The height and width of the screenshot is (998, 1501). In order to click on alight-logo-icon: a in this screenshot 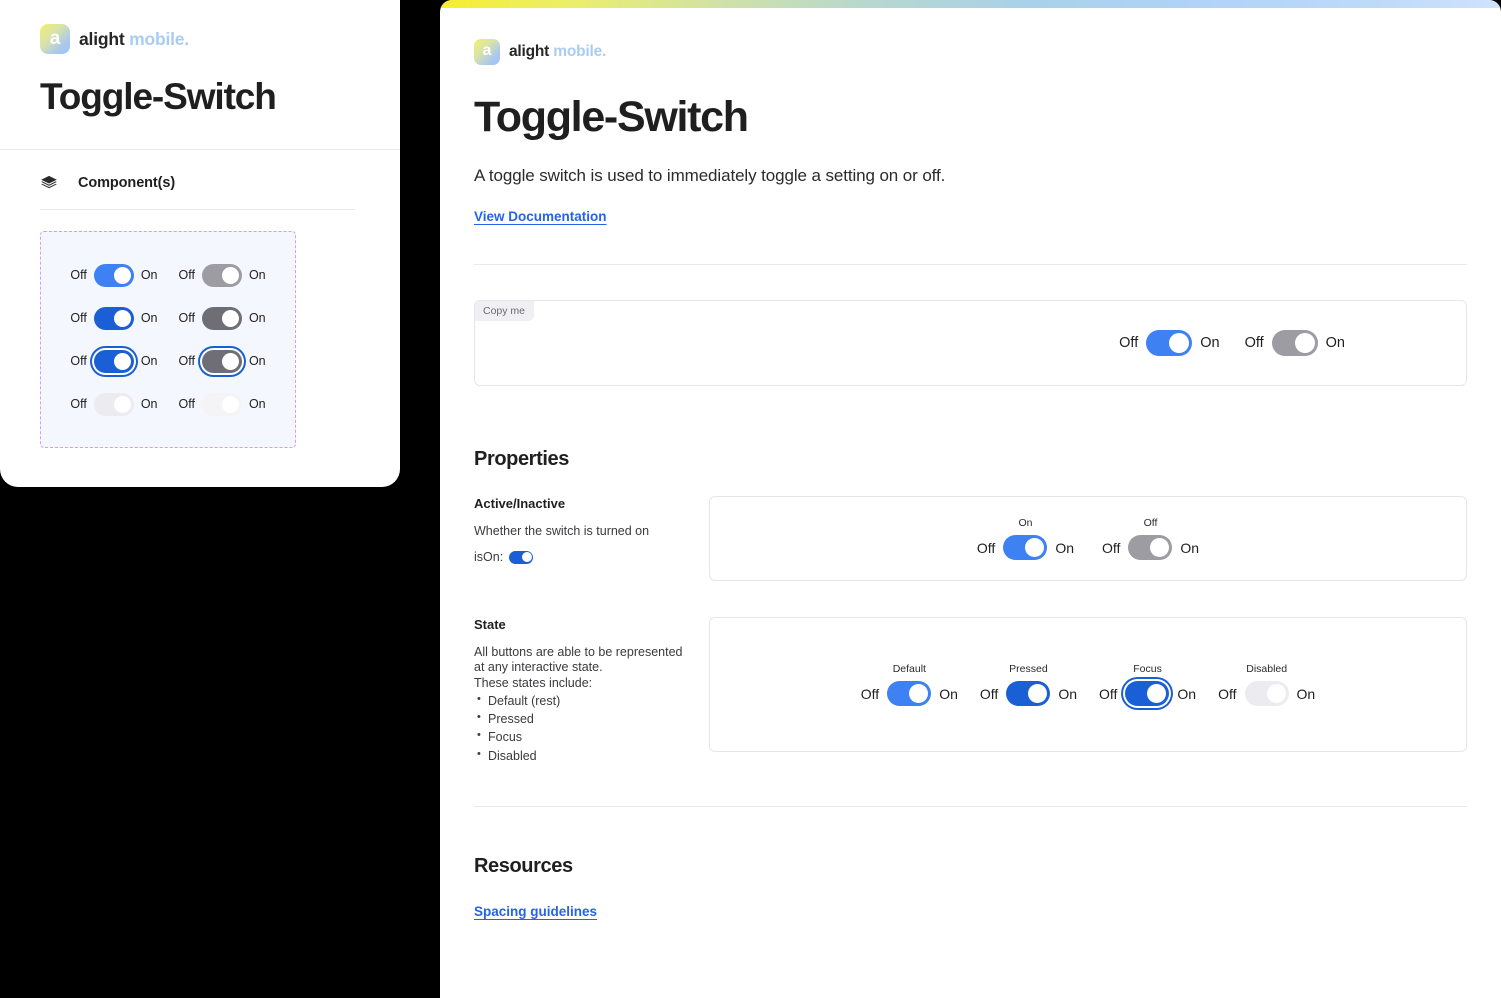, I will do `click(487, 52)`.